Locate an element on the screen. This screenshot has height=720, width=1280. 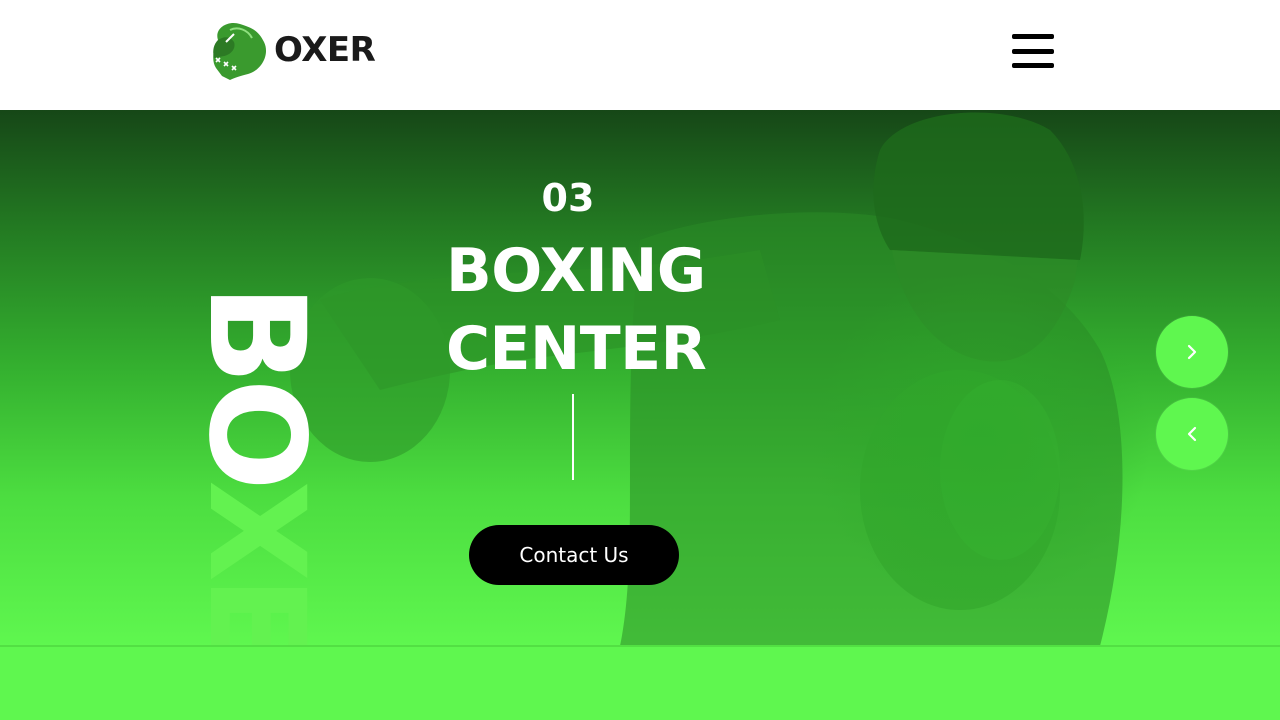
chevron-right-icon is located at coordinates (1192, 352).